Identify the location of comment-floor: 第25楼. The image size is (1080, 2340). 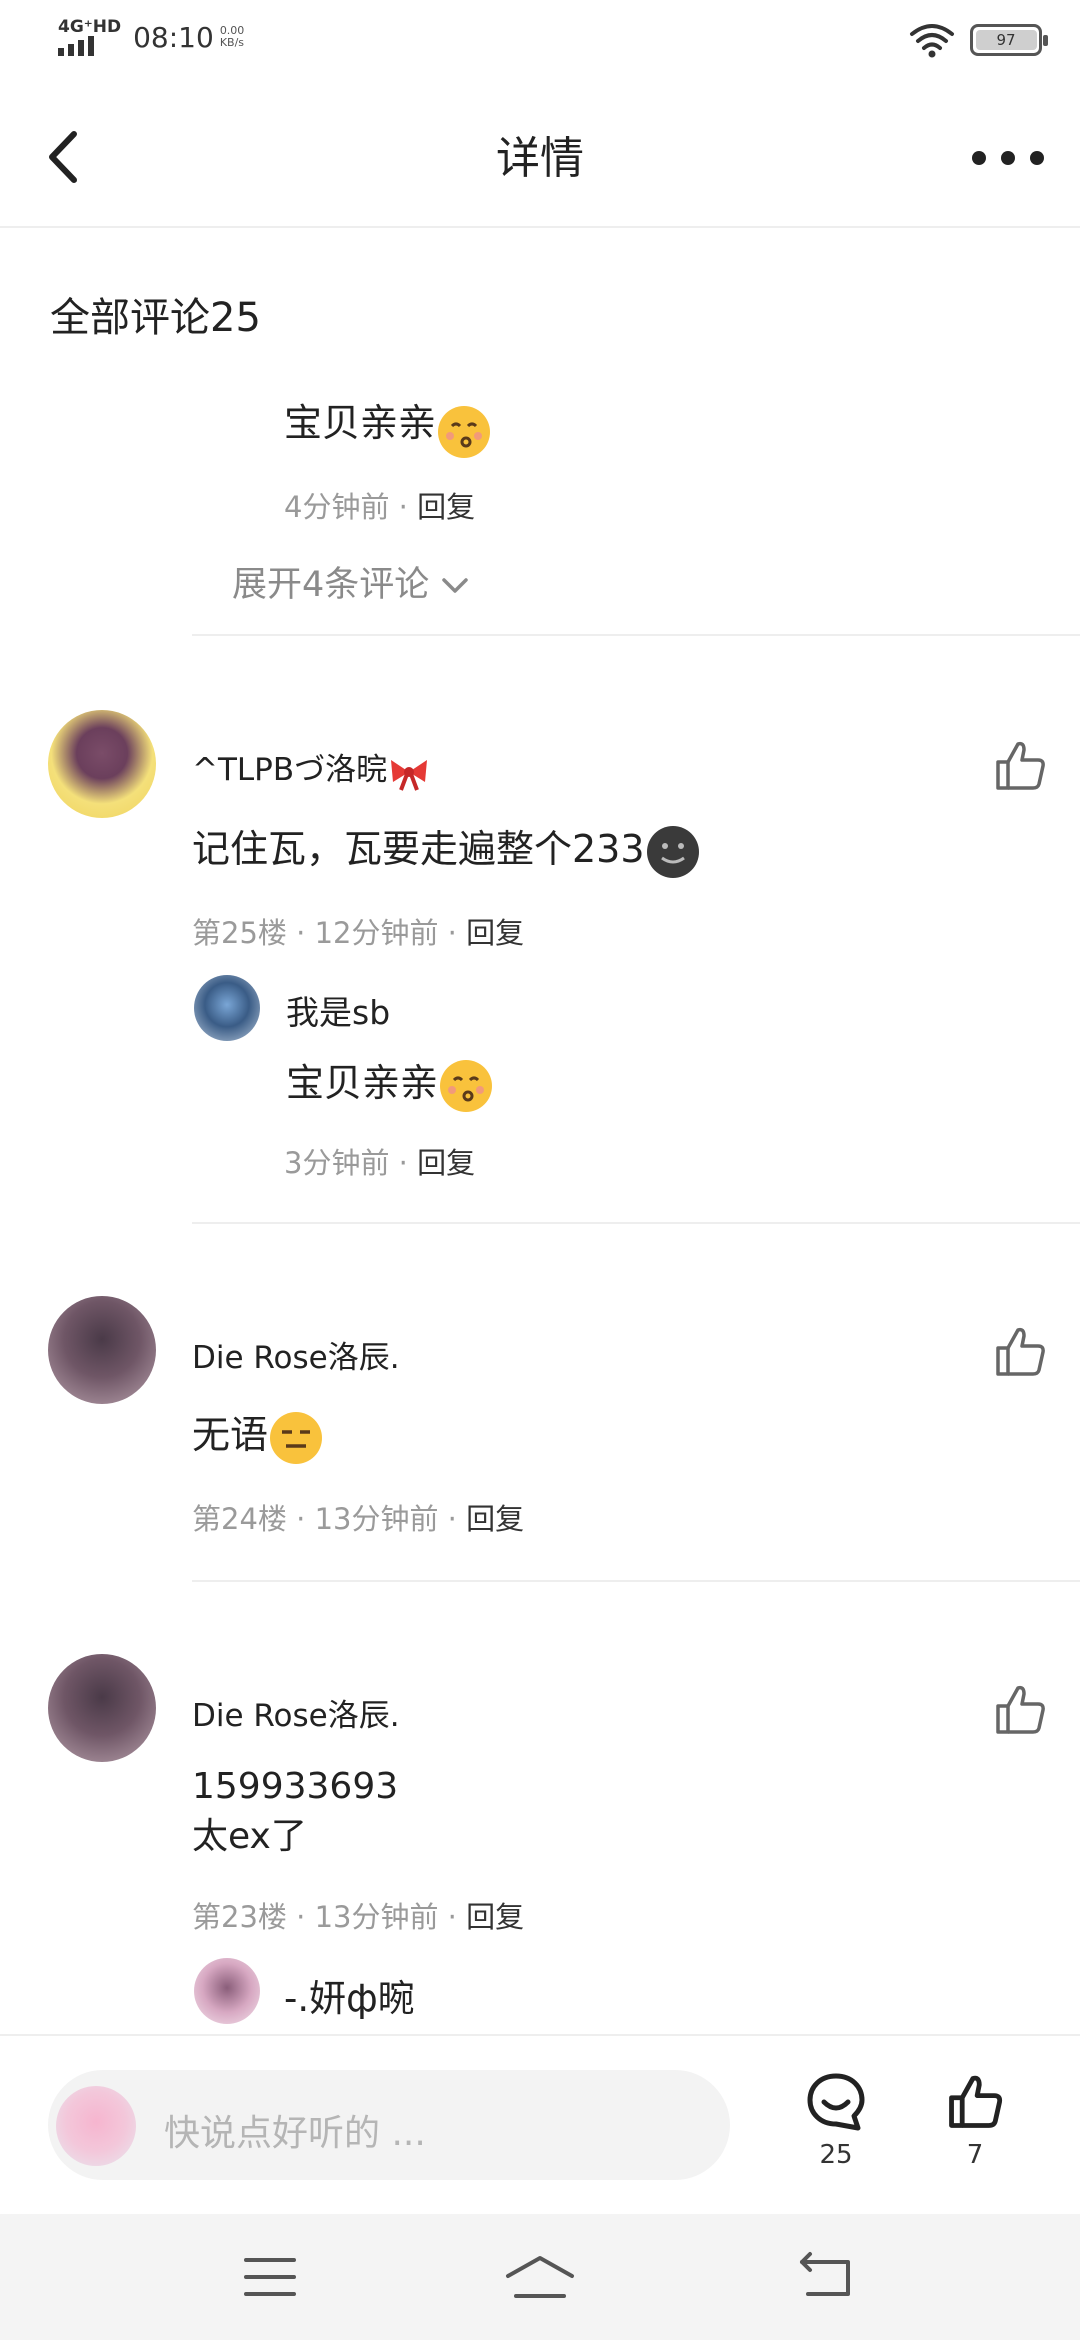
(239, 933).